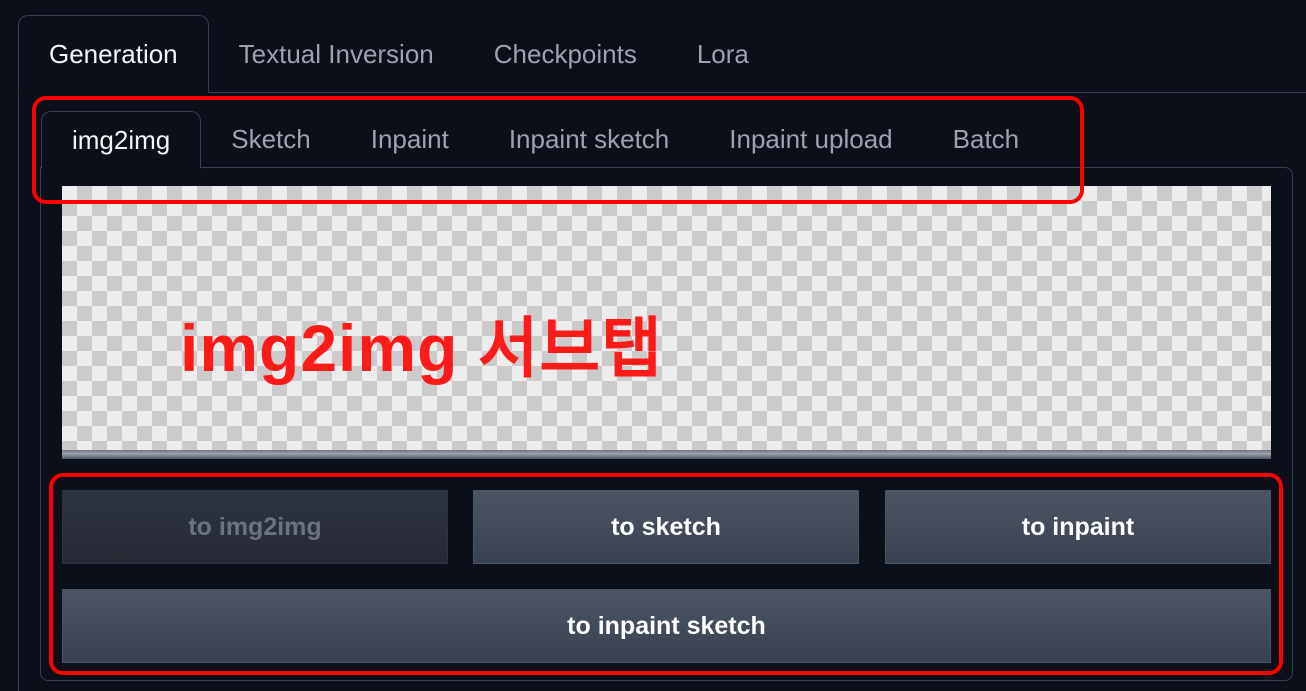 The image size is (1306, 691). Describe the element at coordinates (336, 54) in the screenshot. I see `tab-textual-inversion: Textual Inversion` at that location.